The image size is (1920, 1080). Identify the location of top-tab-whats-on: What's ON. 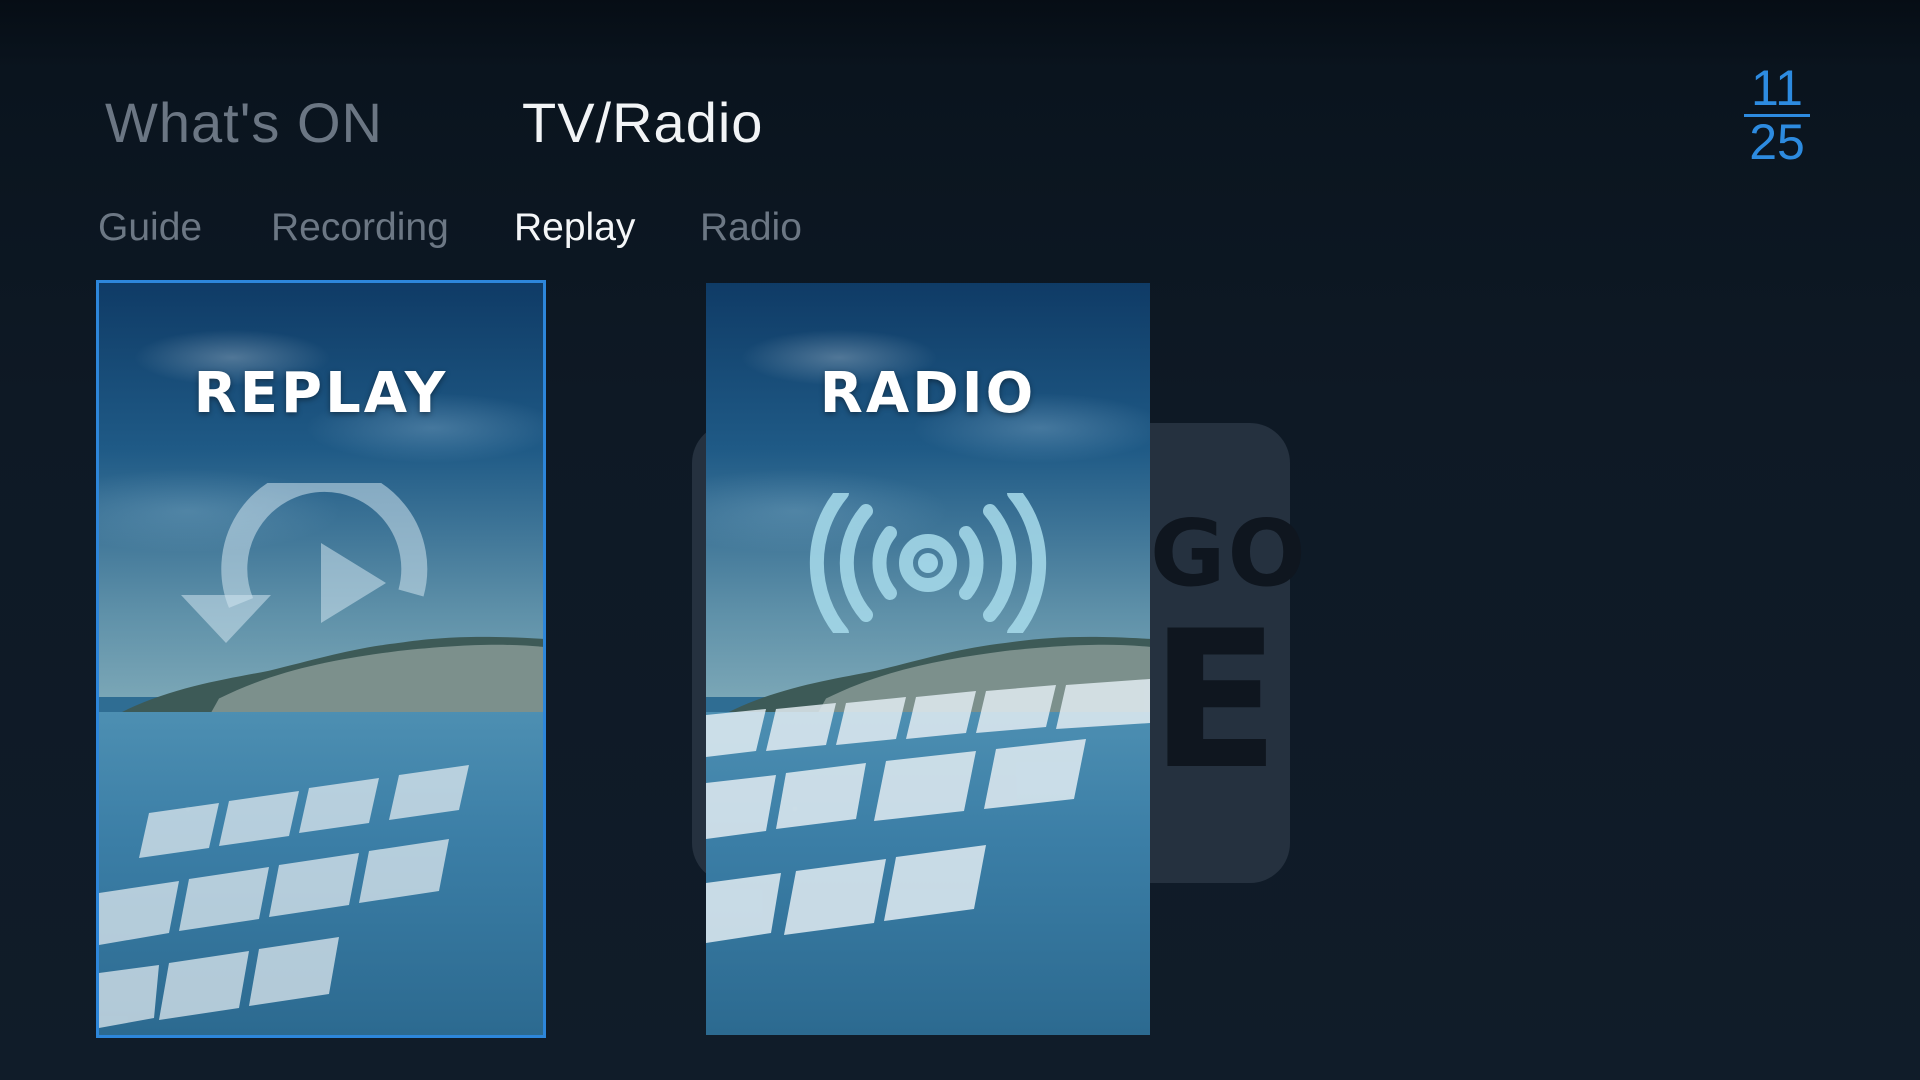
(244, 122).